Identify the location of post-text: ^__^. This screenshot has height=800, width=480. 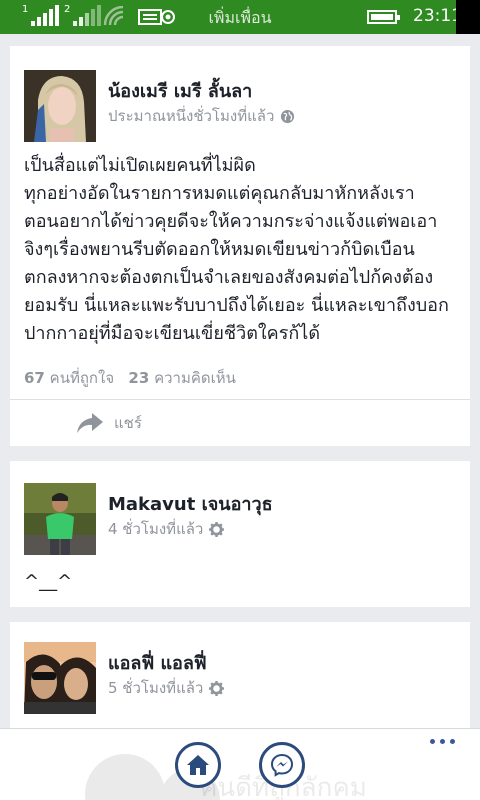
(48, 581).